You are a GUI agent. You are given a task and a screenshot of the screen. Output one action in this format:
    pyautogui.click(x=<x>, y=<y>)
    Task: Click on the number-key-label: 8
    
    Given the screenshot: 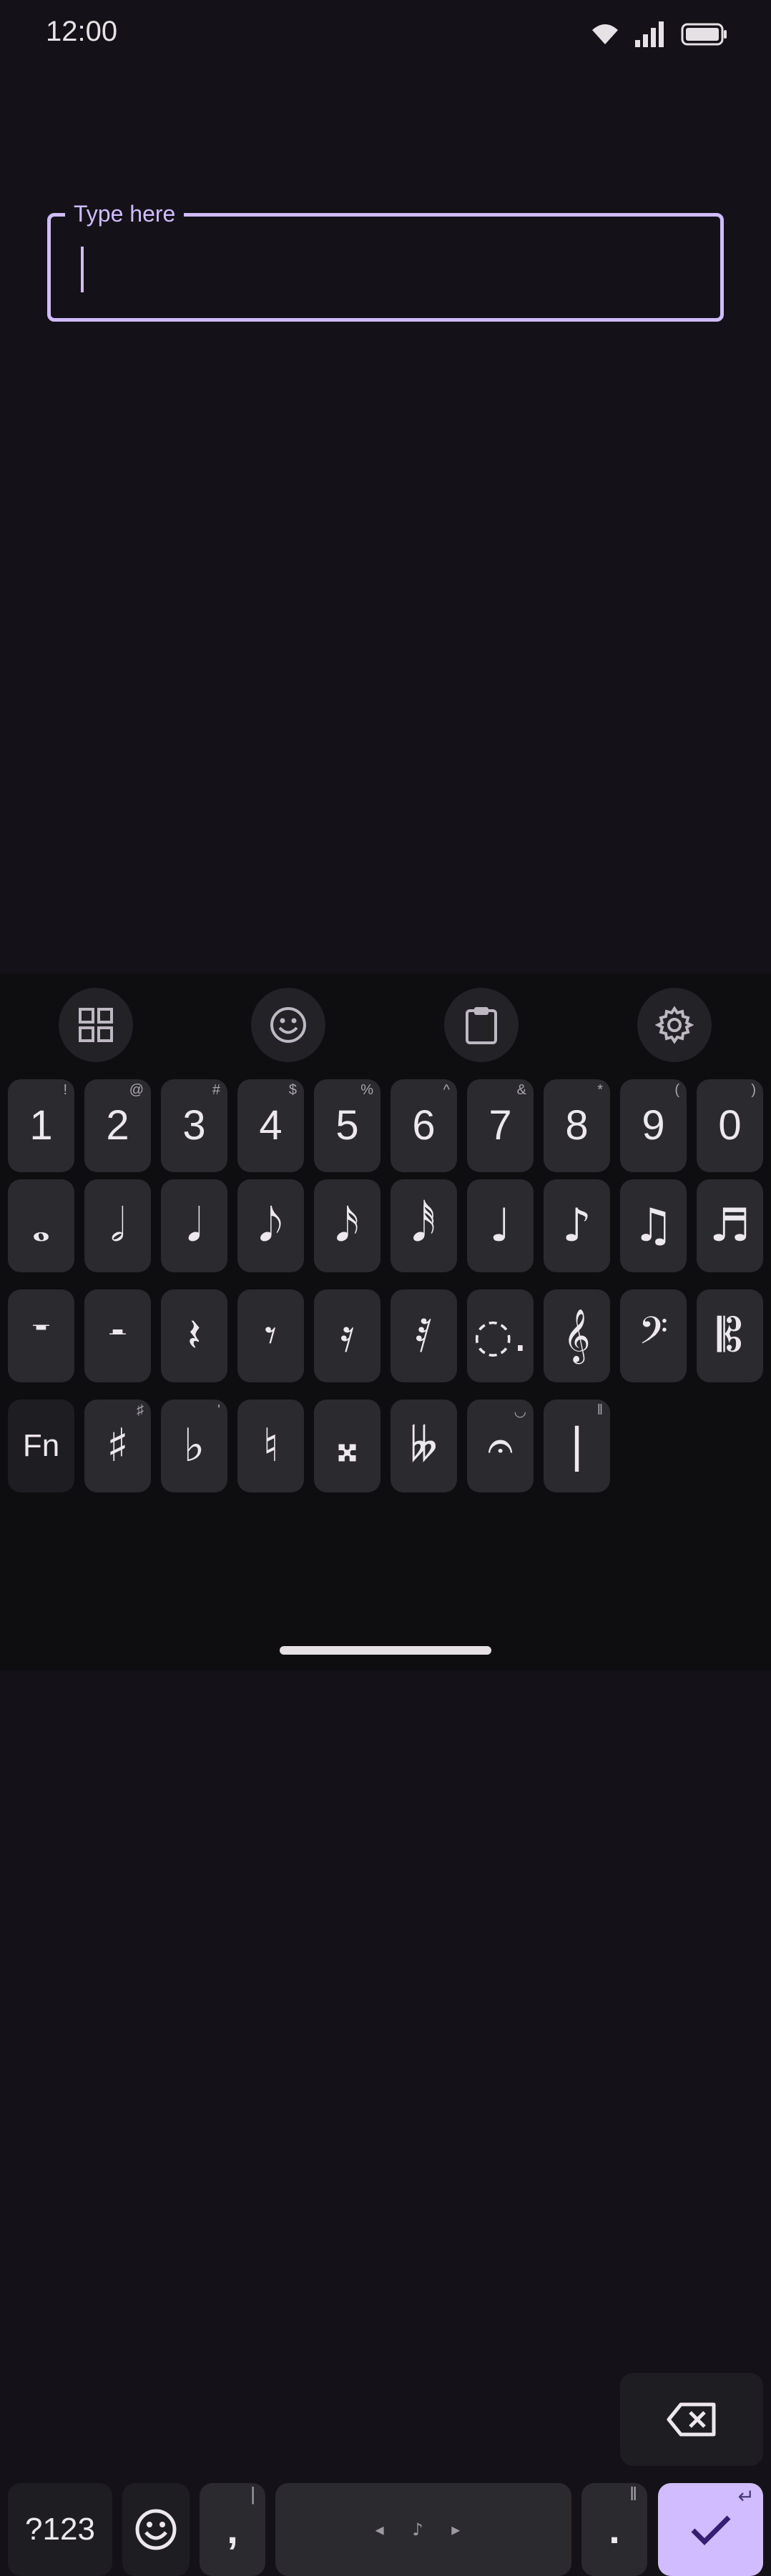 What is the action you would take?
    pyautogui.click(x=577, y=1126)
    